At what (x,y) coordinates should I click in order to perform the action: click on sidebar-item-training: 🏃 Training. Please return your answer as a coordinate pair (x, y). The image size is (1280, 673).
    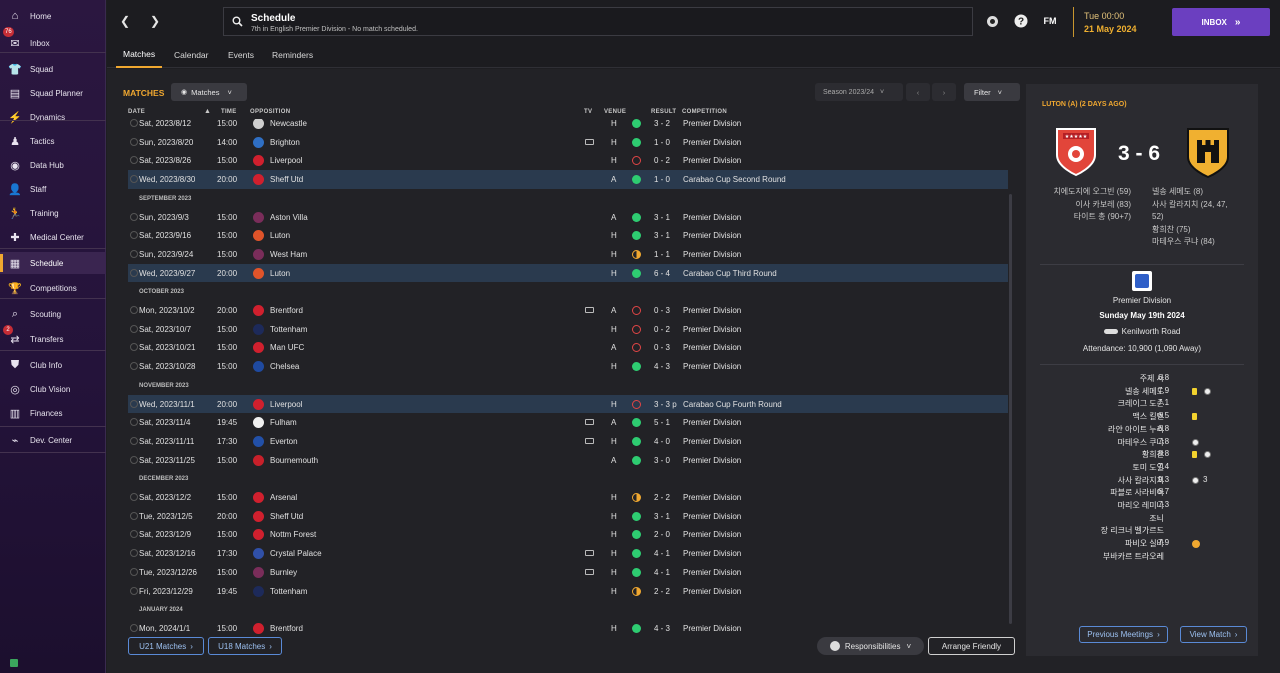
    Looking at the image, I should click on (53, 213).